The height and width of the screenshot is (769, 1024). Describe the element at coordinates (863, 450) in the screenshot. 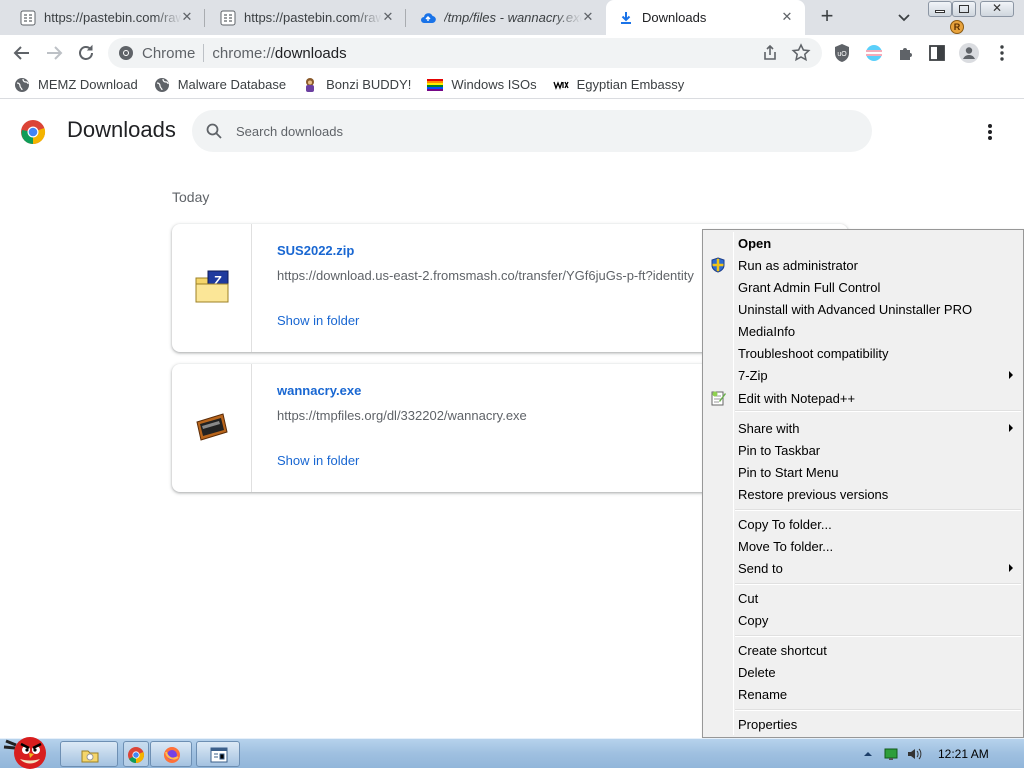

I see `menu-item-pin-taskbar: Pin to Taskbar` at that location.